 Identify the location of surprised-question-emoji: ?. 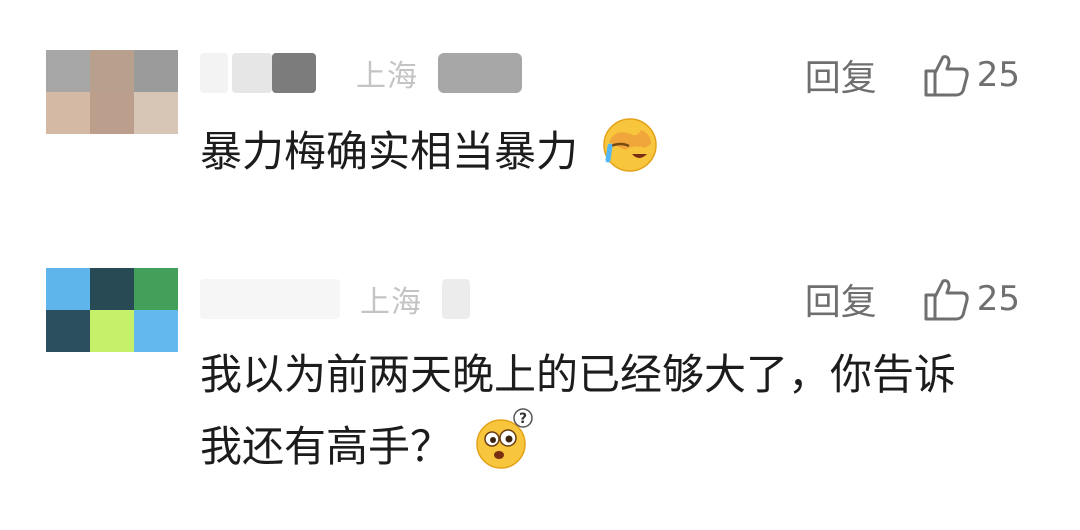
(506, 449).